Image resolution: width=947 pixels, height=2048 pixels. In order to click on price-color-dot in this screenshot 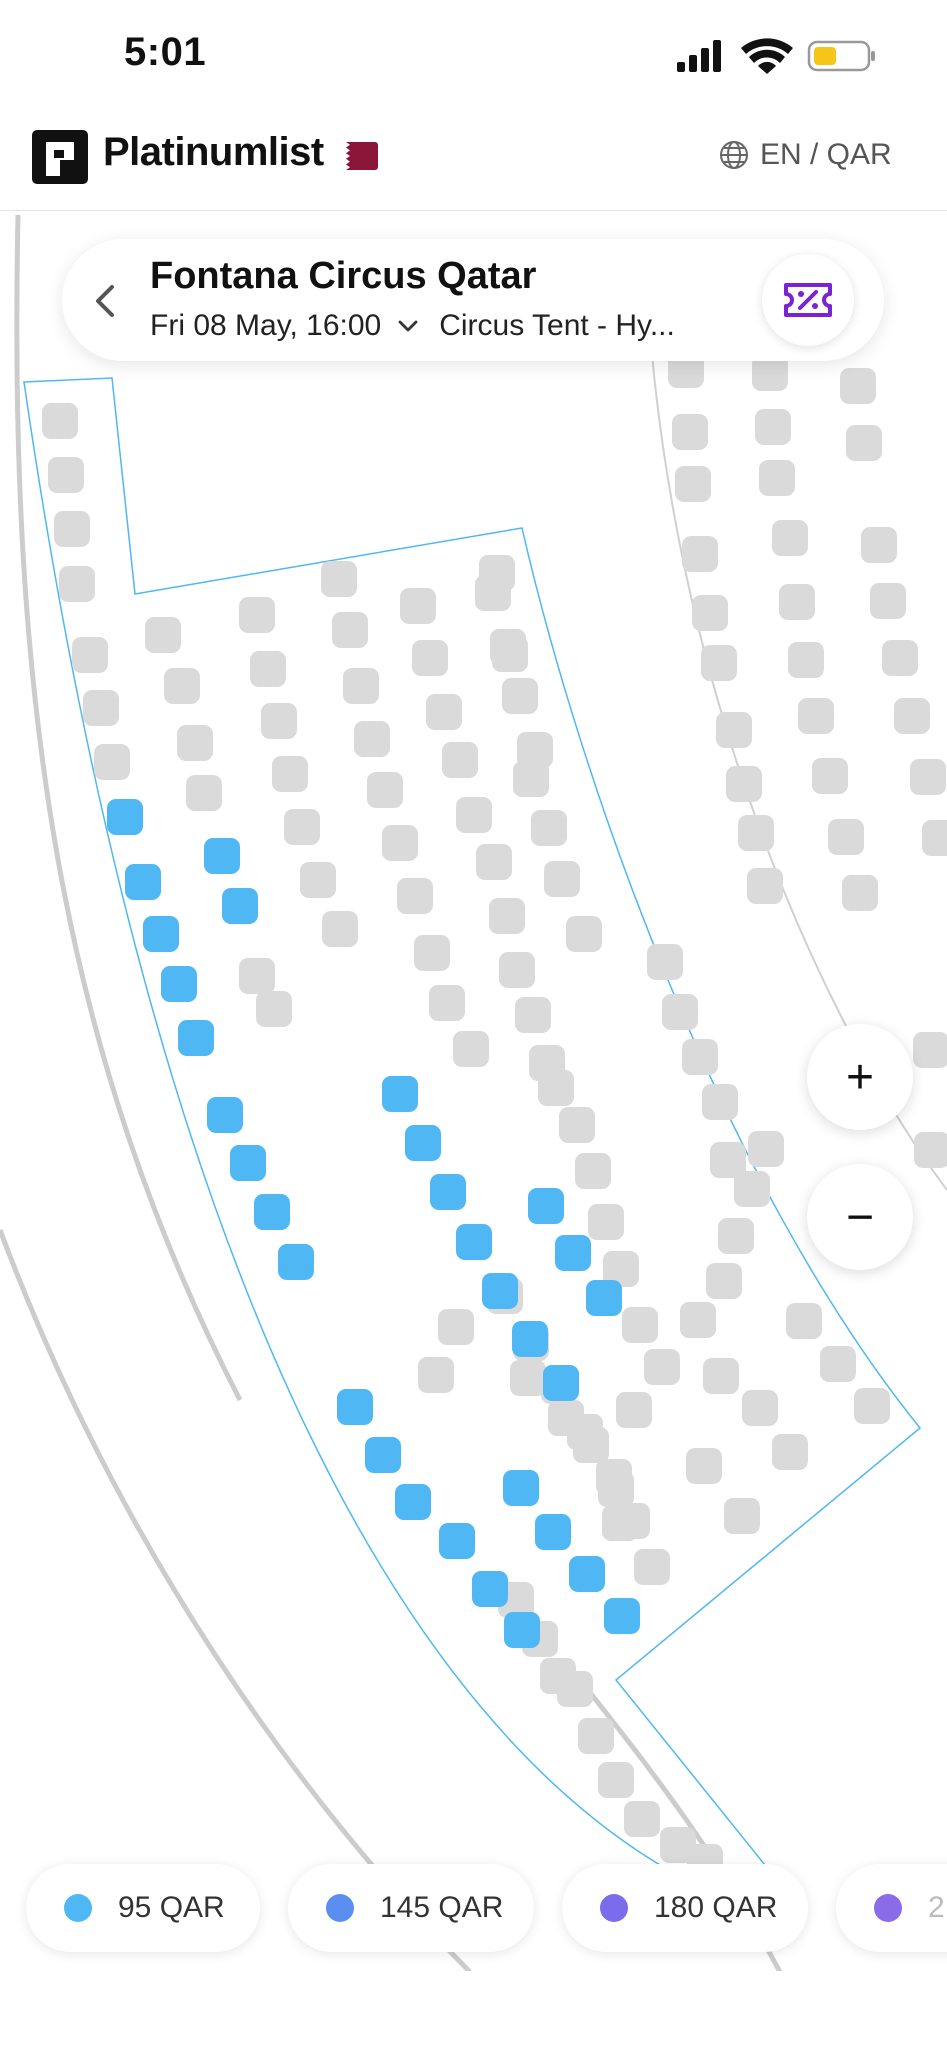, I will do `click(614, 1908)`.